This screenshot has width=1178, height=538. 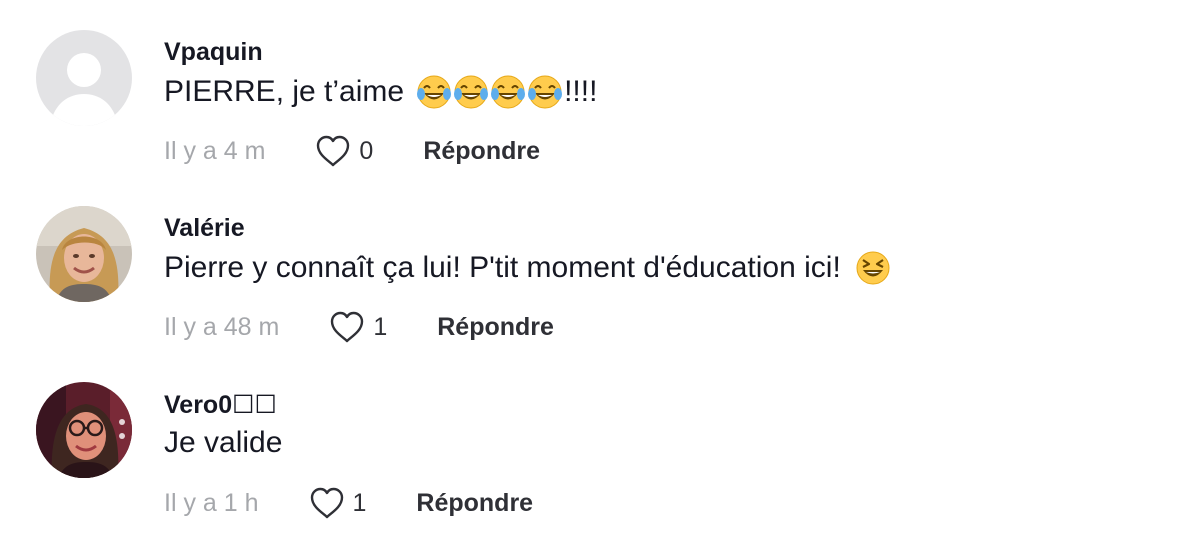 I want to click on comment-time: Il y a 1 h, so click(x=211, y=502).